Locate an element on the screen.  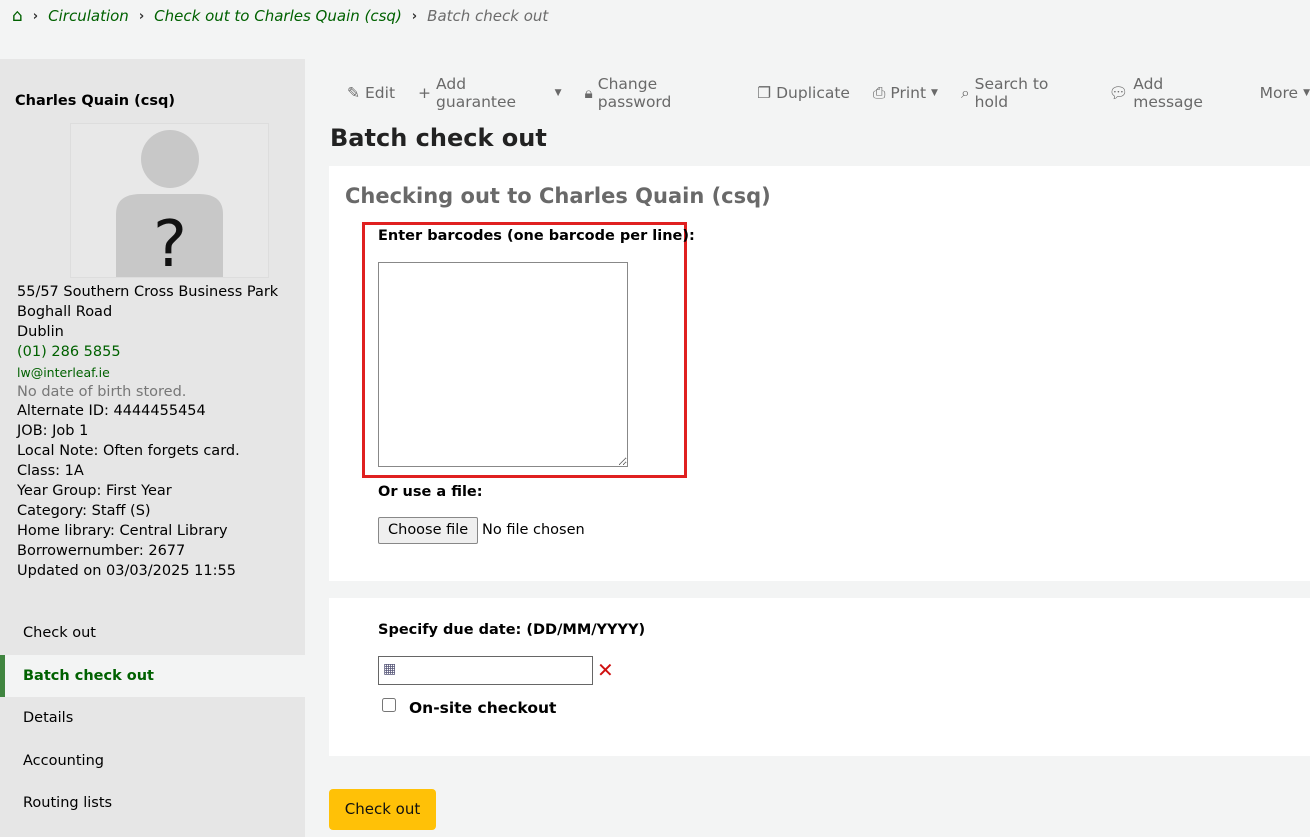
comment-icon: 💬︎ is located at coordinates (1118, 93).